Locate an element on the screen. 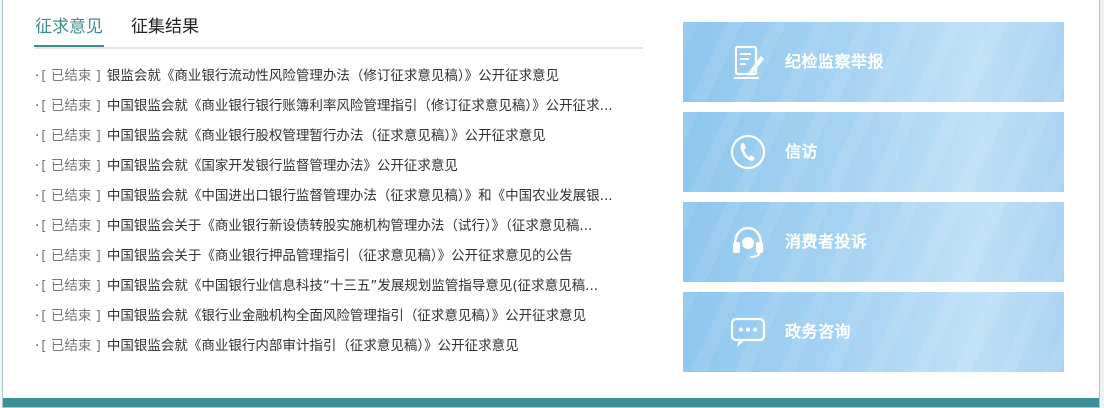 Image resolution: width=1104 pixels, height=408 pixels. phone-icon is located at coordinates (748, 152).